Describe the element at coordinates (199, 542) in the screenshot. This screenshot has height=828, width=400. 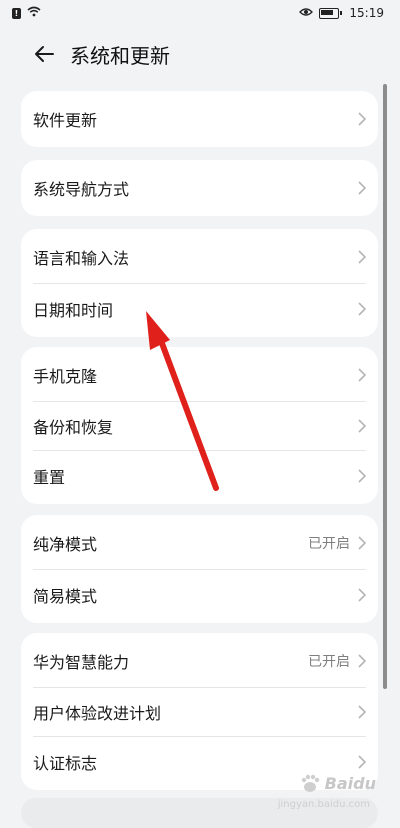
I see `row-pure-mode: 纯净模式 已开启` at that location.